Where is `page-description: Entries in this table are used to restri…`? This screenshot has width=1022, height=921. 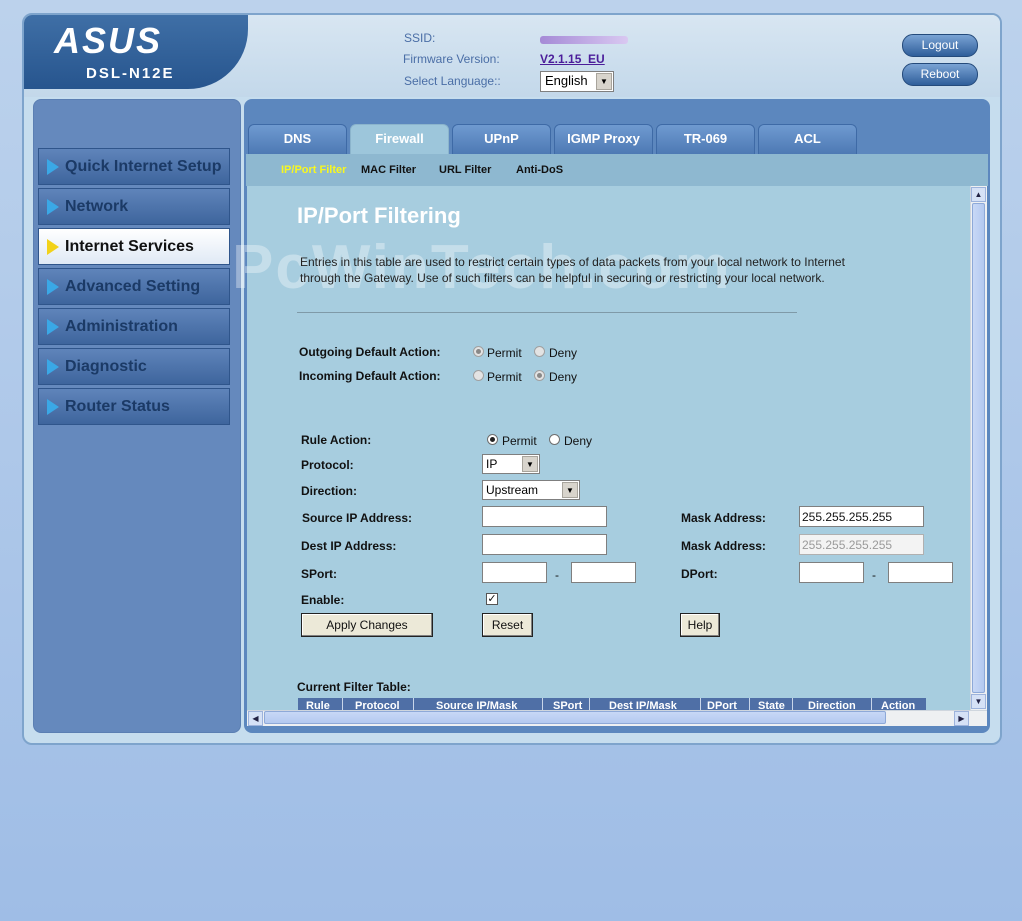 page-description: Entries in this table are used to restri… is located at coordinates (572, 270).